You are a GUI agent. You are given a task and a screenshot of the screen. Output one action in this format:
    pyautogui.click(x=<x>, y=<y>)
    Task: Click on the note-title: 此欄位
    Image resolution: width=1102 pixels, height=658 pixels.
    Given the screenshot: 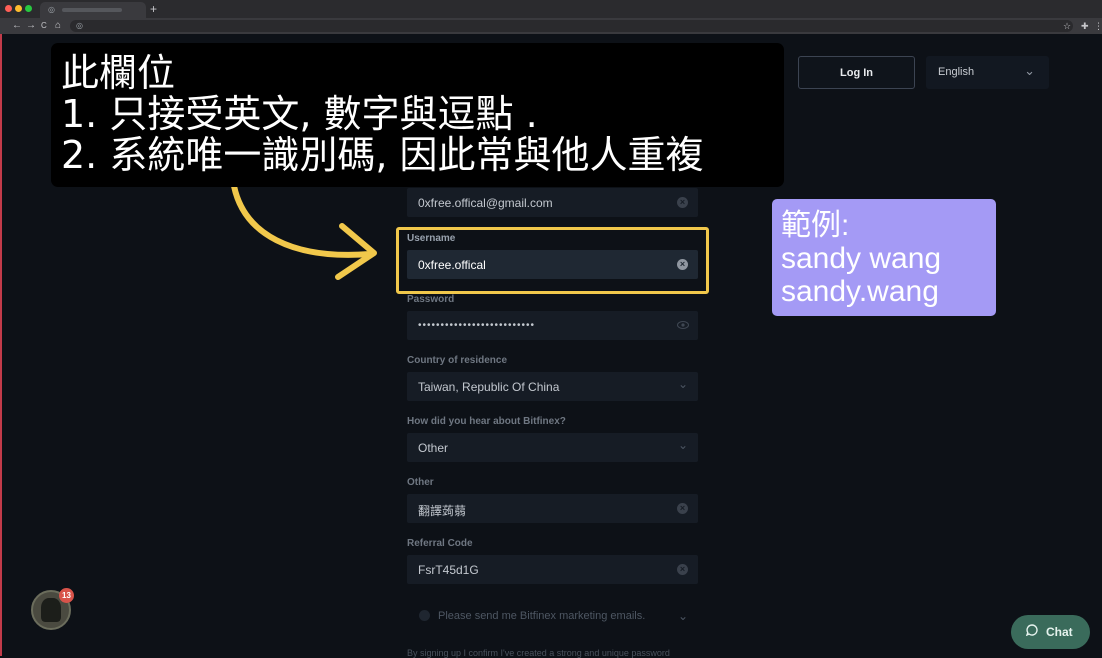 What is the action you would take?
    pyautogui.click(x=118, y=73)
    